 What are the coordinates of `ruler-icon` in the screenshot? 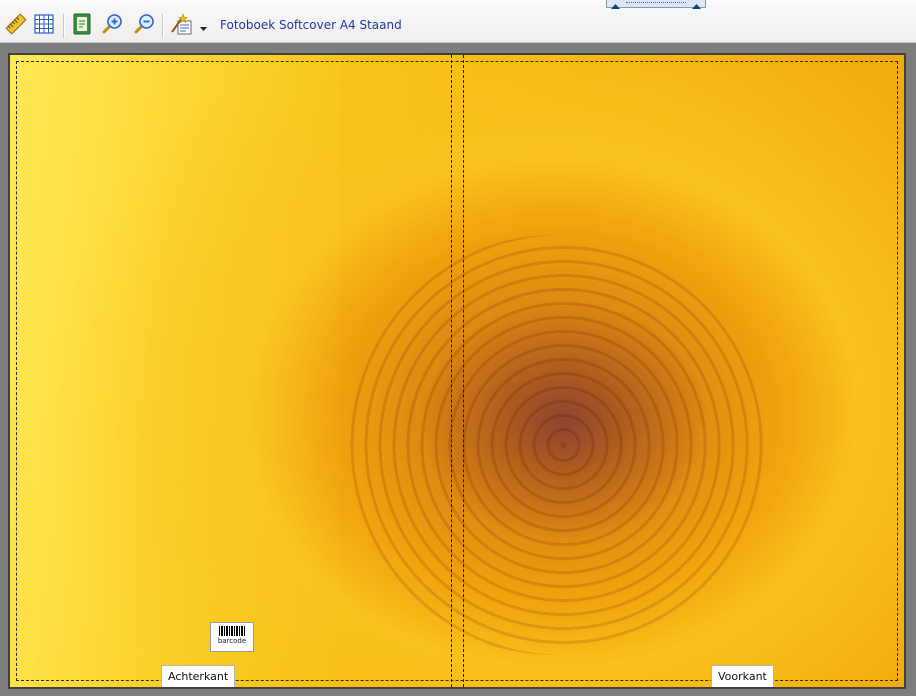 It's located at (16, 26).